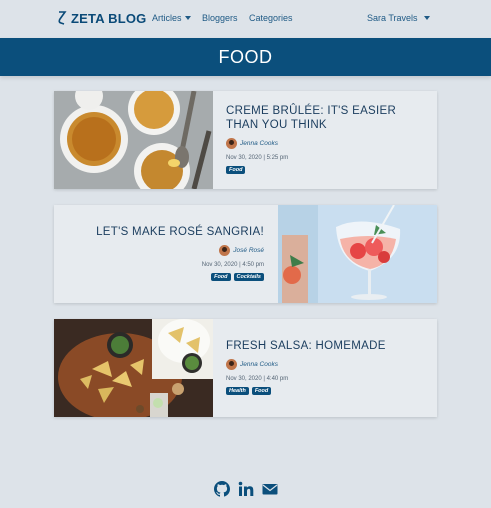  I want to click on zeta-icon, so click(62, 18).